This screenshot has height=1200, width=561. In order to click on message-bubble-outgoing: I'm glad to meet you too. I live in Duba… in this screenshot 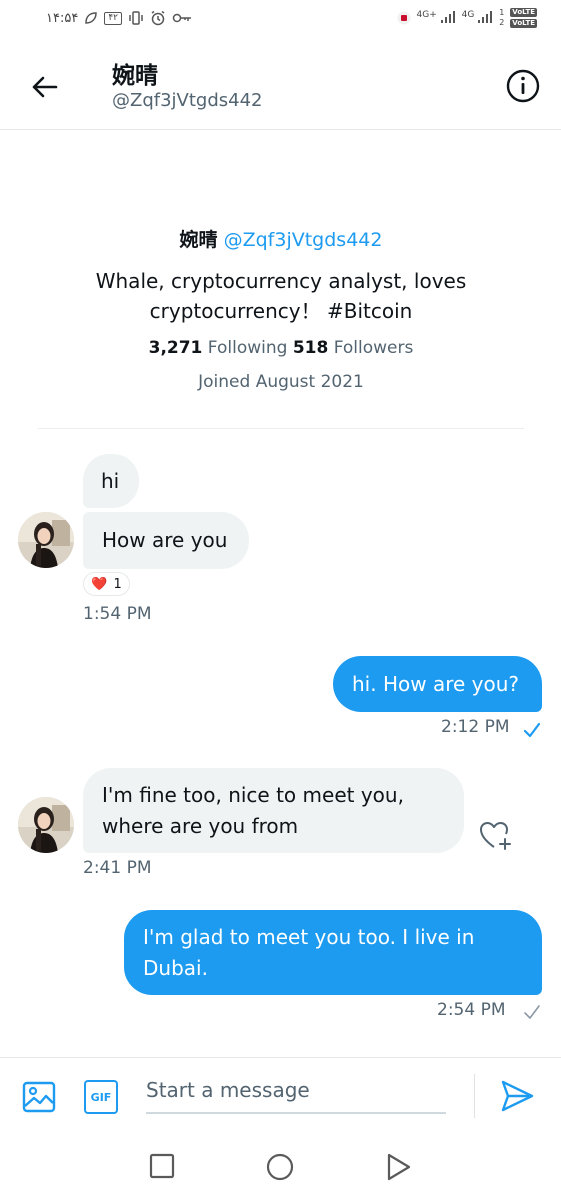, I will do `click(333, 952)`.